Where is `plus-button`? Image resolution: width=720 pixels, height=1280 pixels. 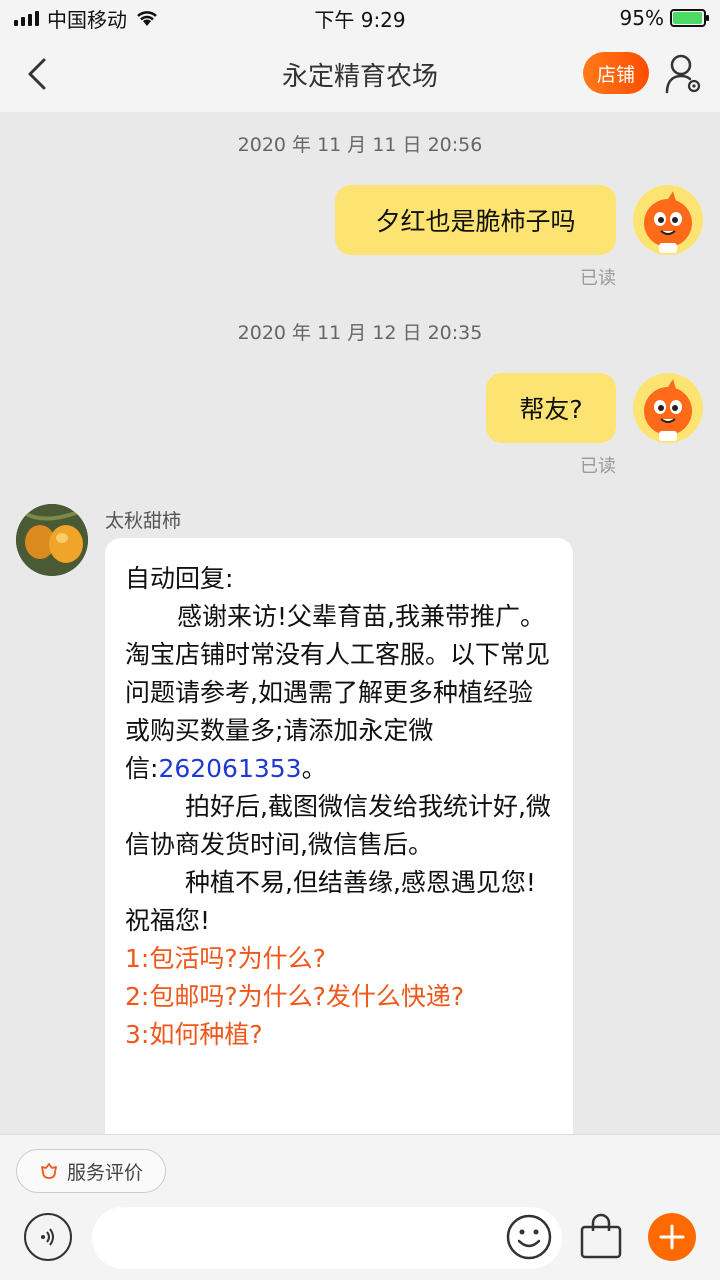 plus-button is located at coordinates (672, 1237).